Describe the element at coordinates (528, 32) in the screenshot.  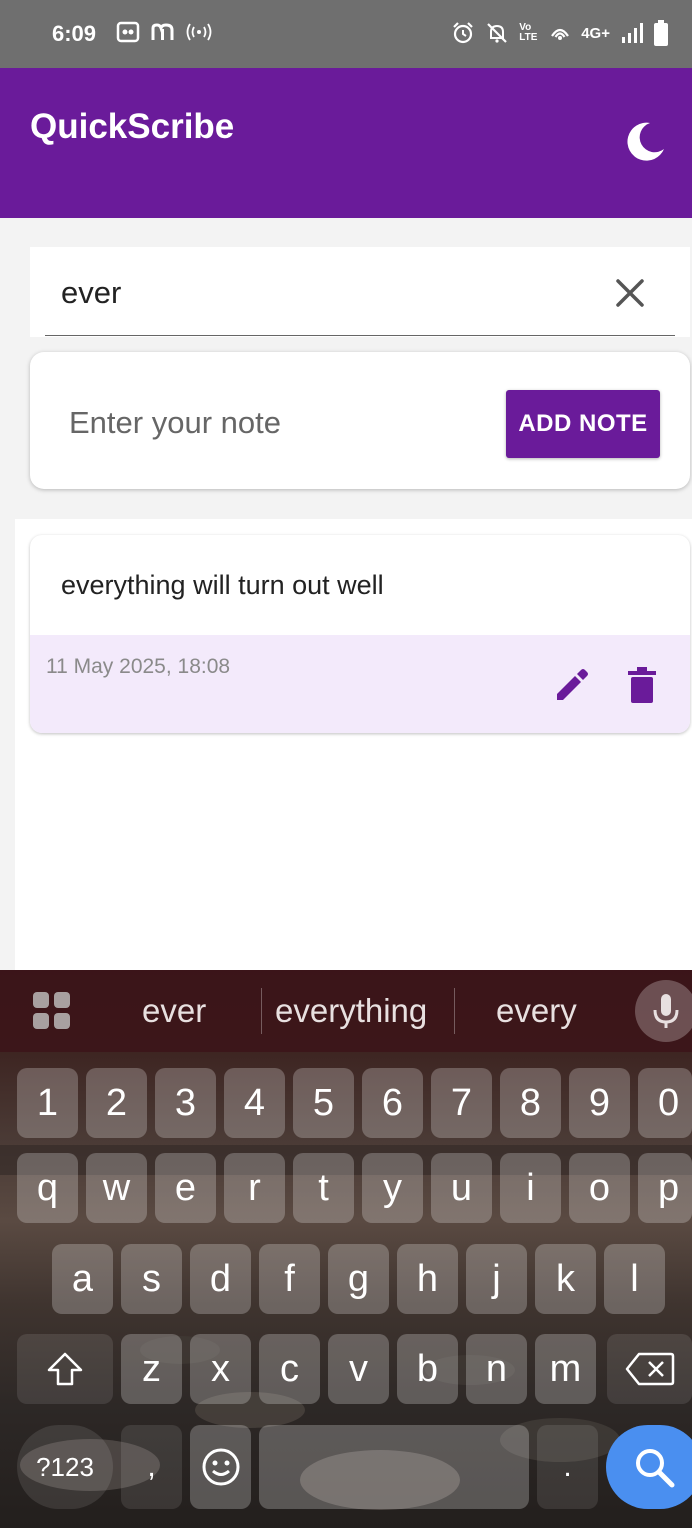
I see `volte-label: Vo LTE` at that location.